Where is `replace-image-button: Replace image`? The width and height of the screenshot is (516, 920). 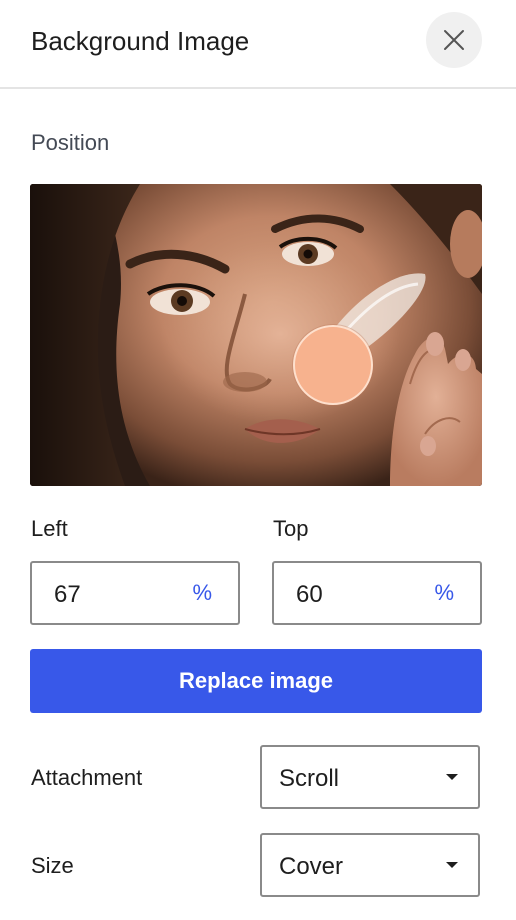 replace-image-button: Replace image is located at coordinates (256, 681).